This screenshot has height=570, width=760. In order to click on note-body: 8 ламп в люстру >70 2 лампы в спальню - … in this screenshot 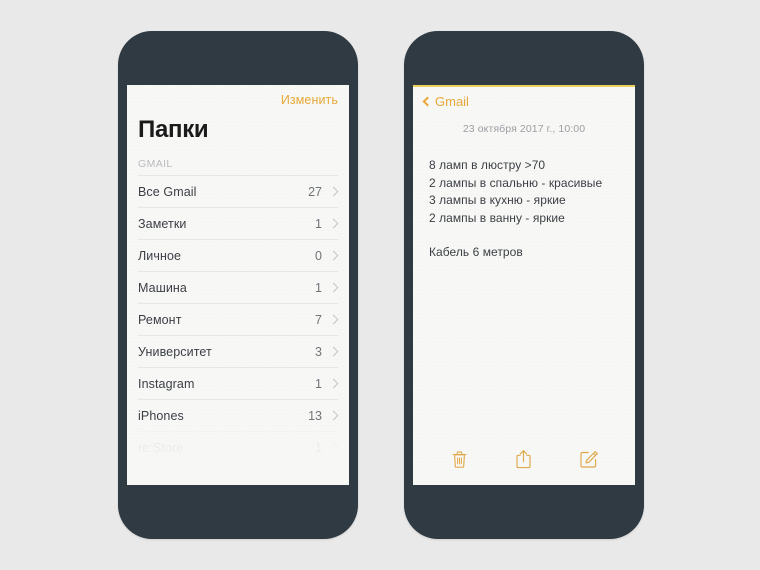, I will do `click(524, 198)`.